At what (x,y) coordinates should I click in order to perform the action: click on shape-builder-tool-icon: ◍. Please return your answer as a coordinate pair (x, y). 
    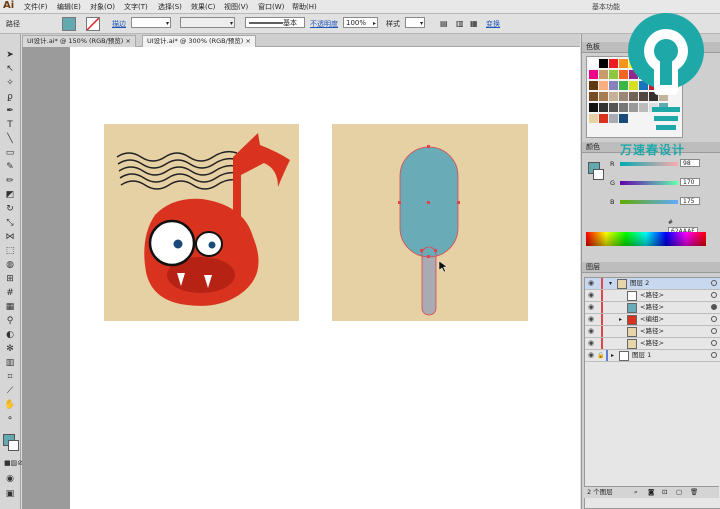
    Looking at the image, I should click on (10, 265).